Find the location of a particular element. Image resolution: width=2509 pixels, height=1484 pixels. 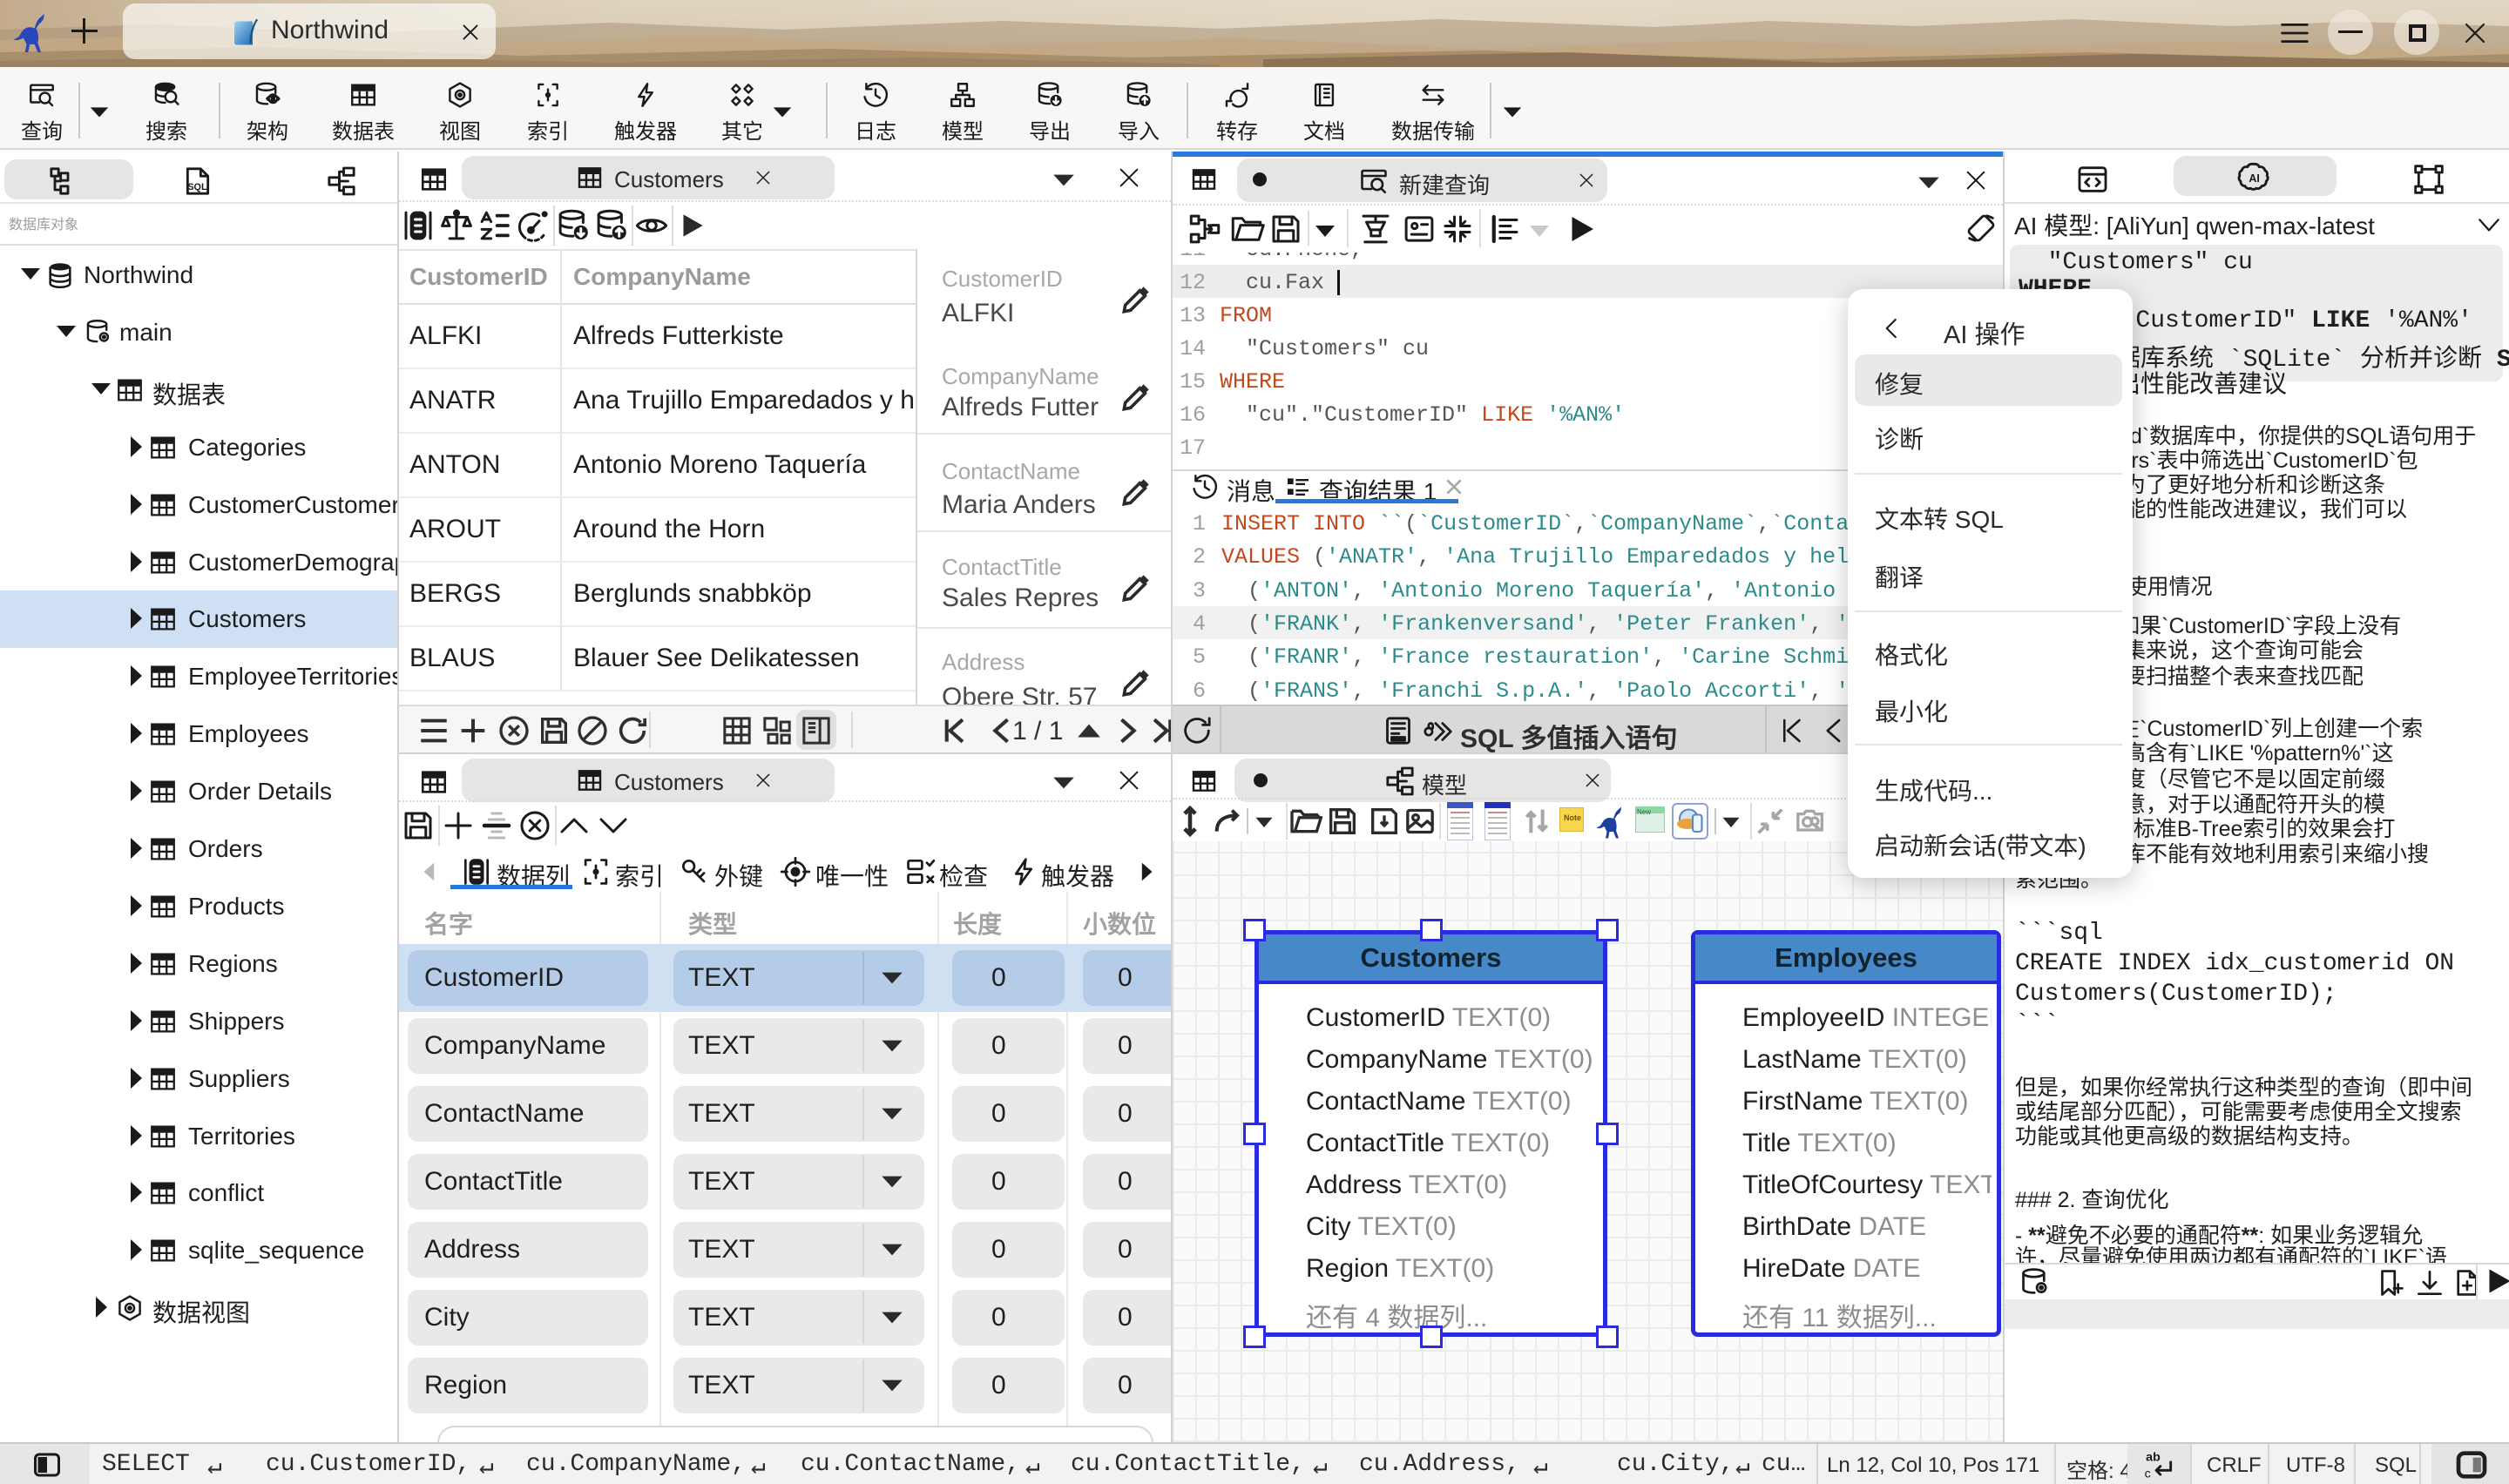

svg-text: c is located at coordinates (2148, 1474).